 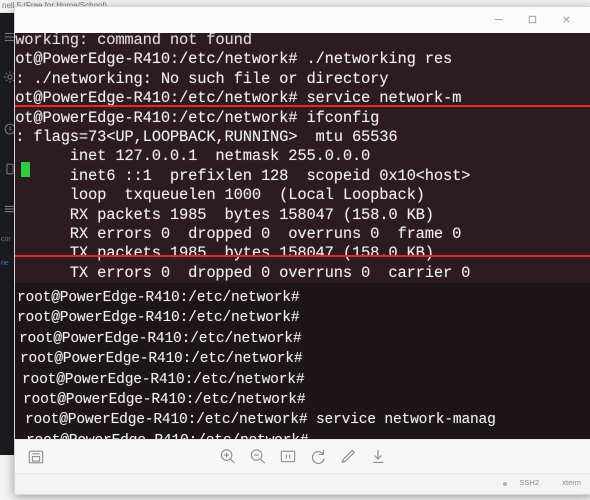 I want to click on terminal-cursor-block, so click(x=25, y=169).